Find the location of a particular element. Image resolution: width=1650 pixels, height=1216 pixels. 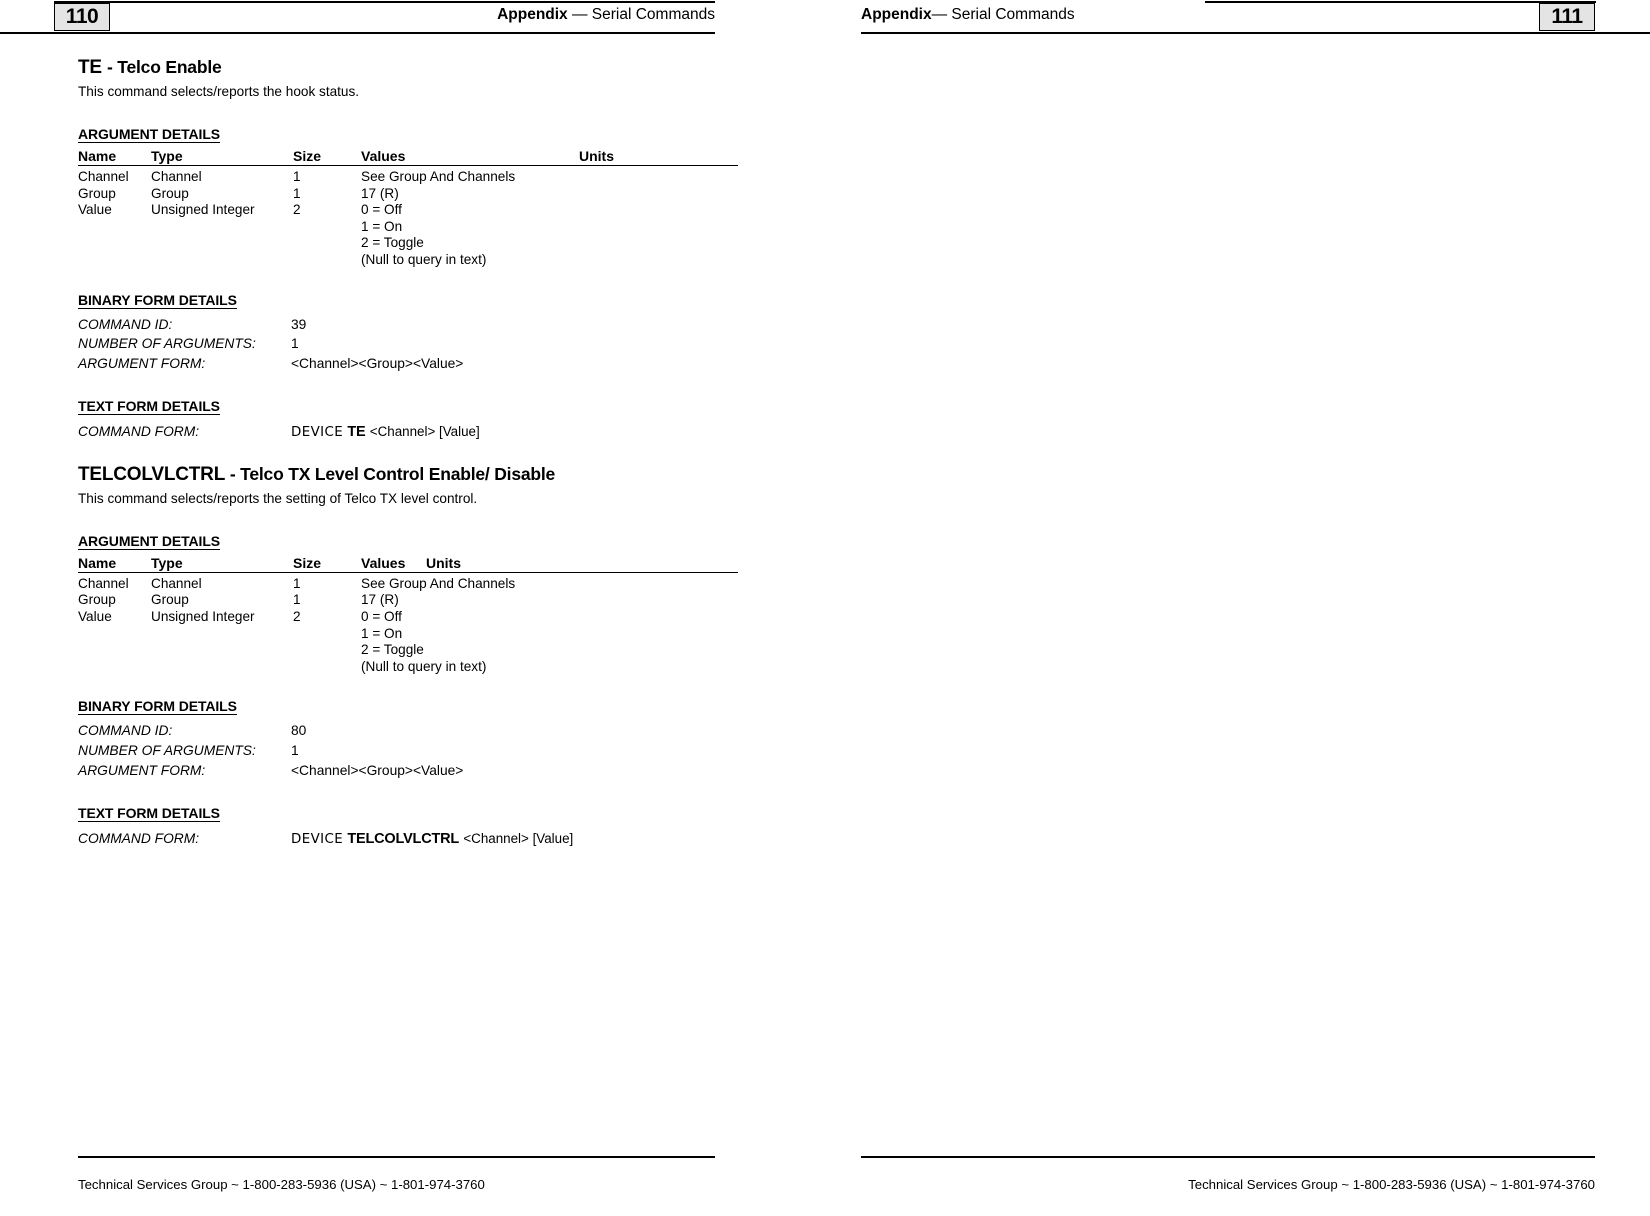

detail-row: NUMBER OF ARGUMENTS: 1 is located at coordinates (408, 751).